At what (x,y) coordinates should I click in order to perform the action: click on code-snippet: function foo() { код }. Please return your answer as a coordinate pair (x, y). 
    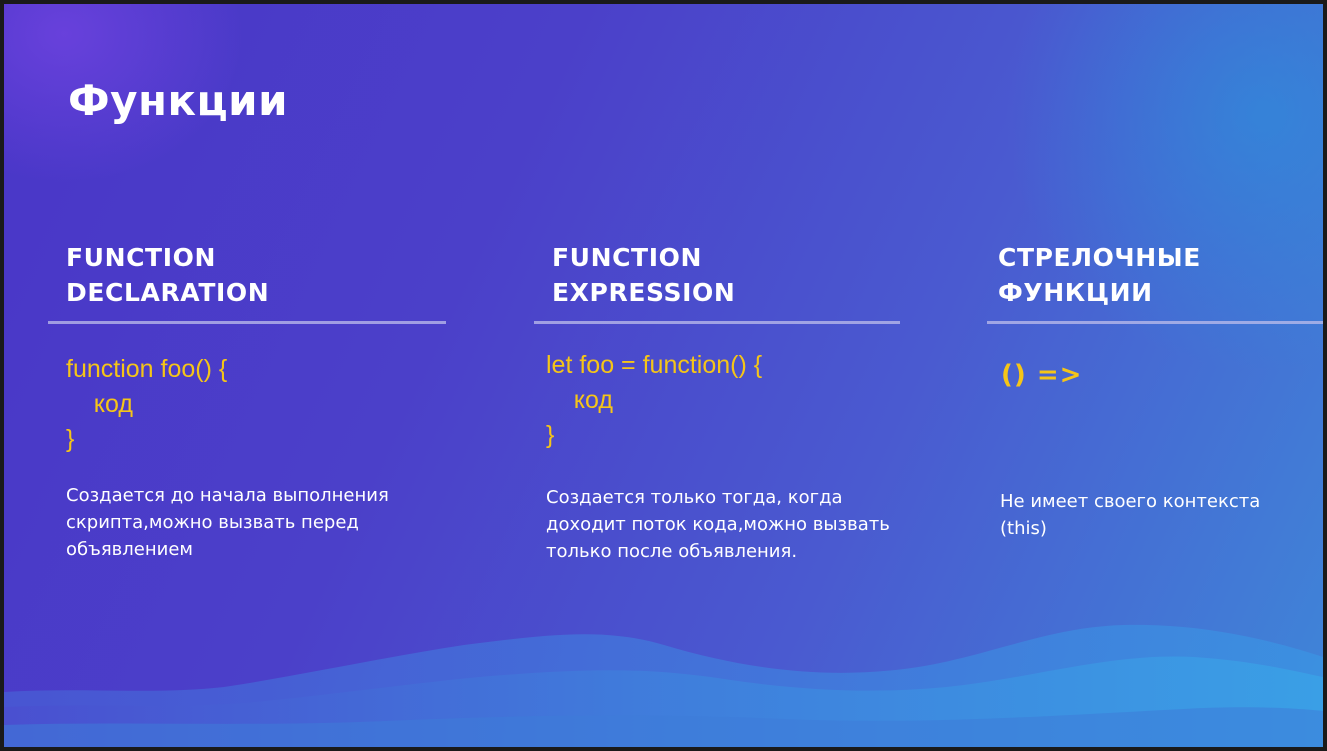
    Looking at the image, I should click on (147, 404).